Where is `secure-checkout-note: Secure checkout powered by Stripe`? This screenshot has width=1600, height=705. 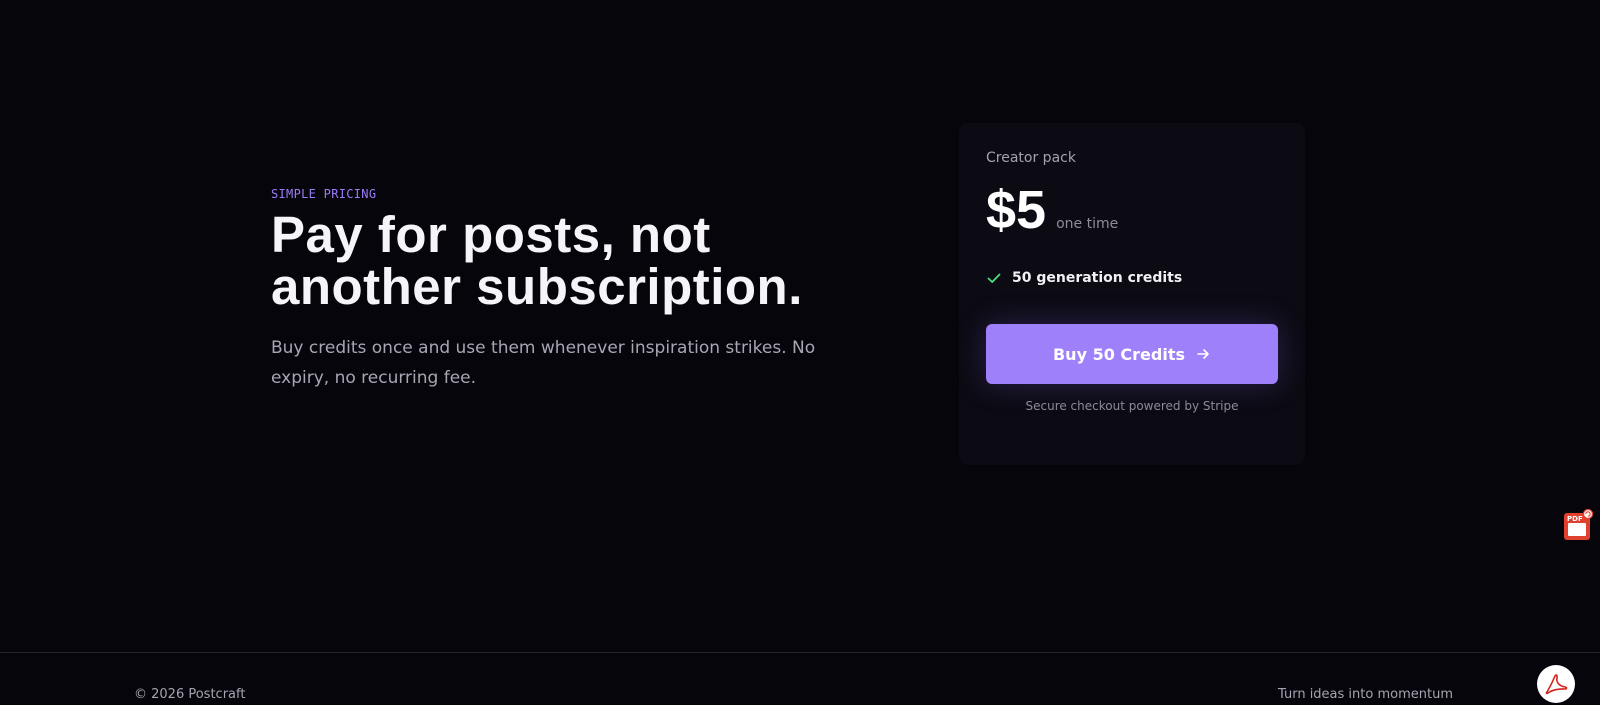 secure-checkout-note: Secure checkout powered by Stripe is located at coordinates (1132, 406).